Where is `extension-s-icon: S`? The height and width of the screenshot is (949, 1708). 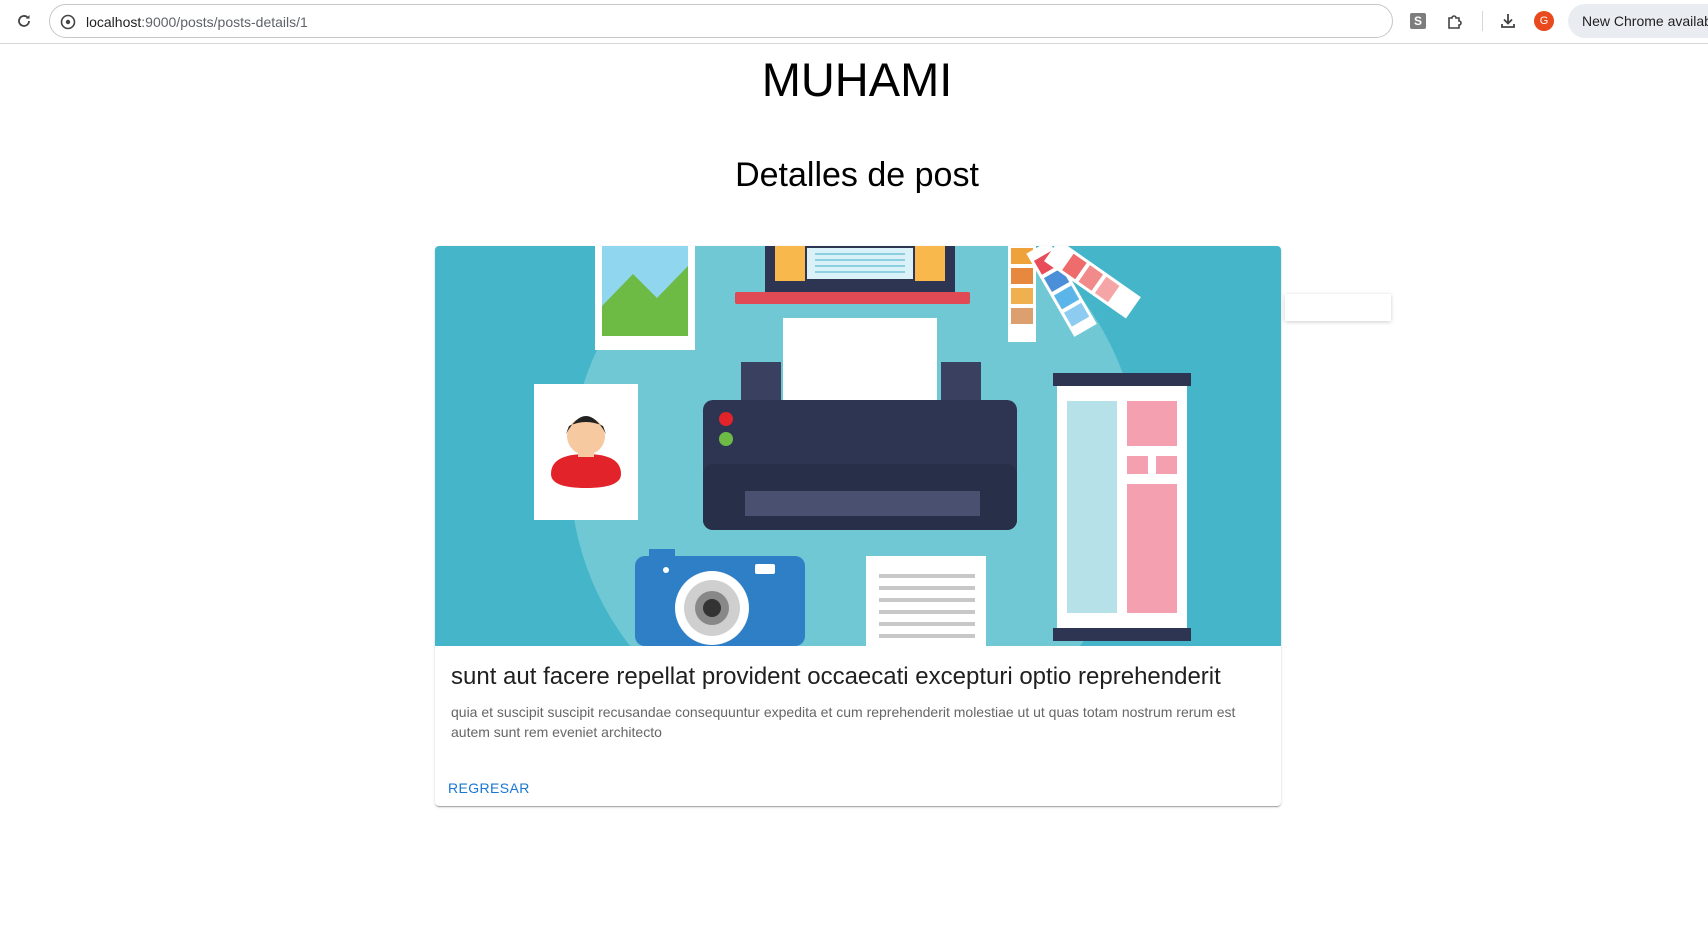 extension-s-icon: S is located at coordinates (1418, 21).